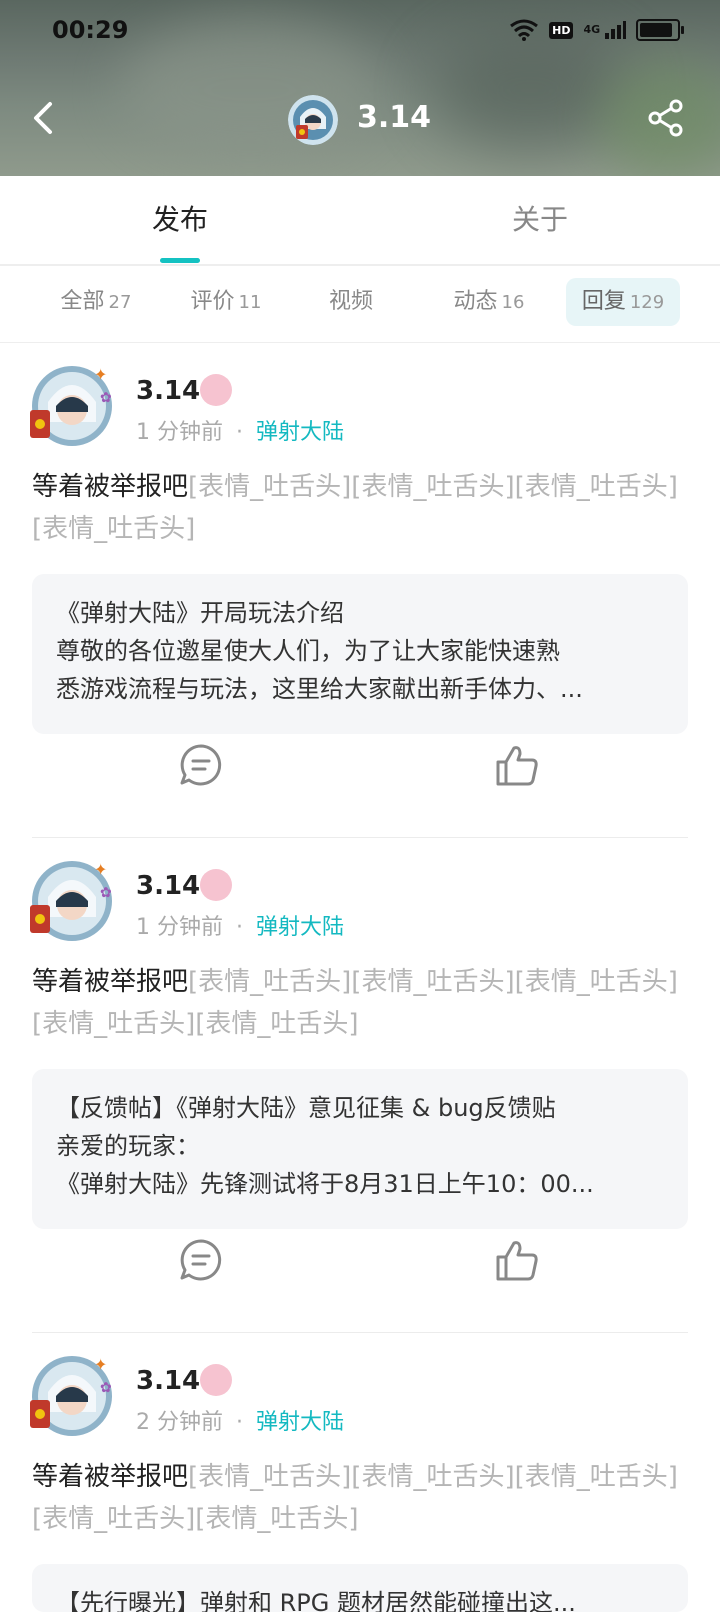 Image resolution: width=720 pixels, height=1612 pixels. I want to click on filter-reply: 回复 129, so click(623, 302).